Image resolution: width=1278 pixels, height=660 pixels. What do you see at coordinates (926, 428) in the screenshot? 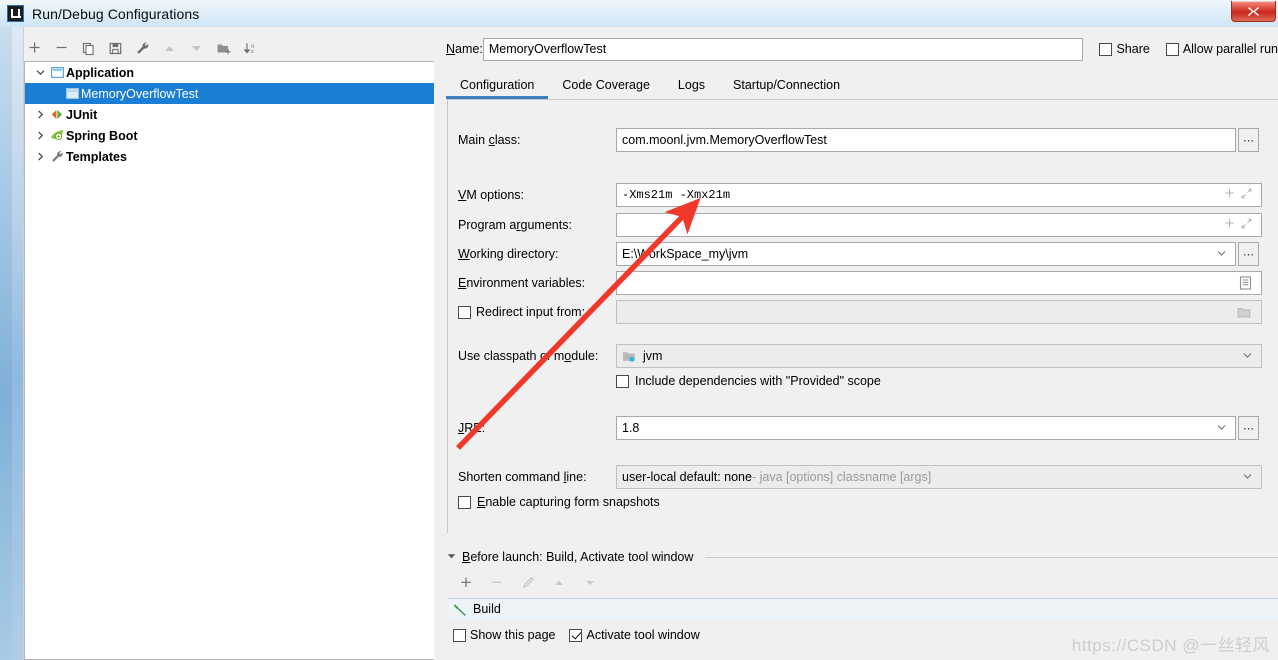
I see `jre-combo: 1.8` at bounding box center [926, 428].